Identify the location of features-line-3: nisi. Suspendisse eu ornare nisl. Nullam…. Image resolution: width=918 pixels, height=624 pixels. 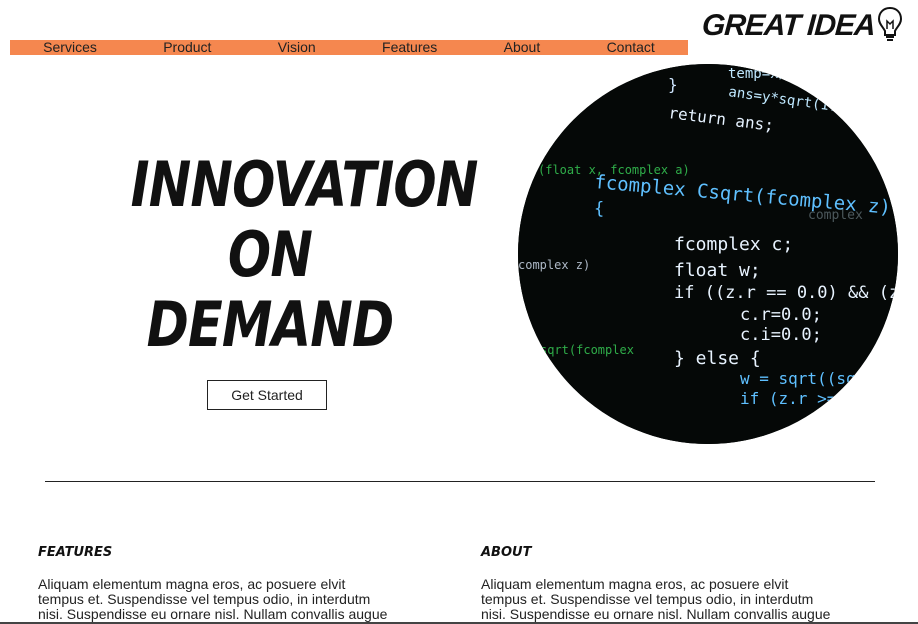
(213, 614).